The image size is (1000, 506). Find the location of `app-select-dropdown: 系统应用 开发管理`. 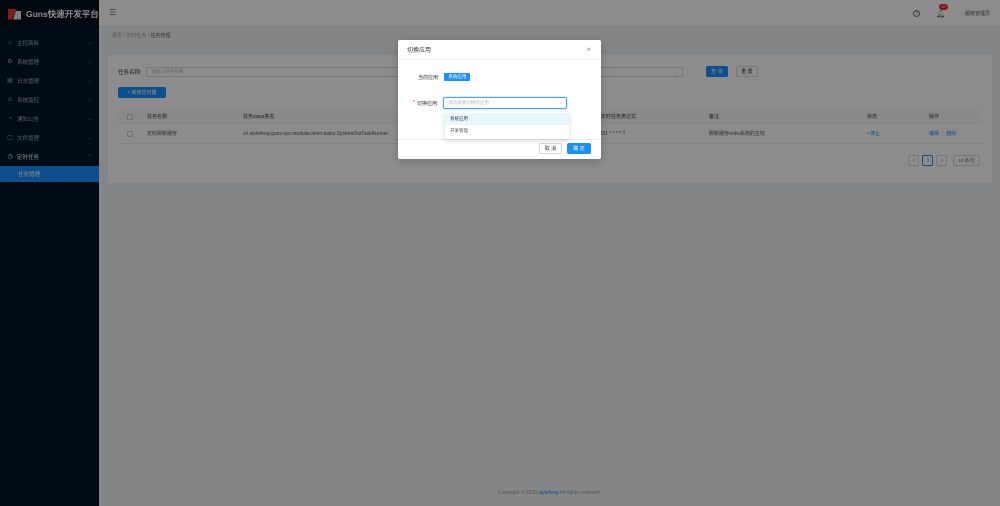

app-select-dropdown: 系统应用 开发管理 is located at coordinates (507, 125).